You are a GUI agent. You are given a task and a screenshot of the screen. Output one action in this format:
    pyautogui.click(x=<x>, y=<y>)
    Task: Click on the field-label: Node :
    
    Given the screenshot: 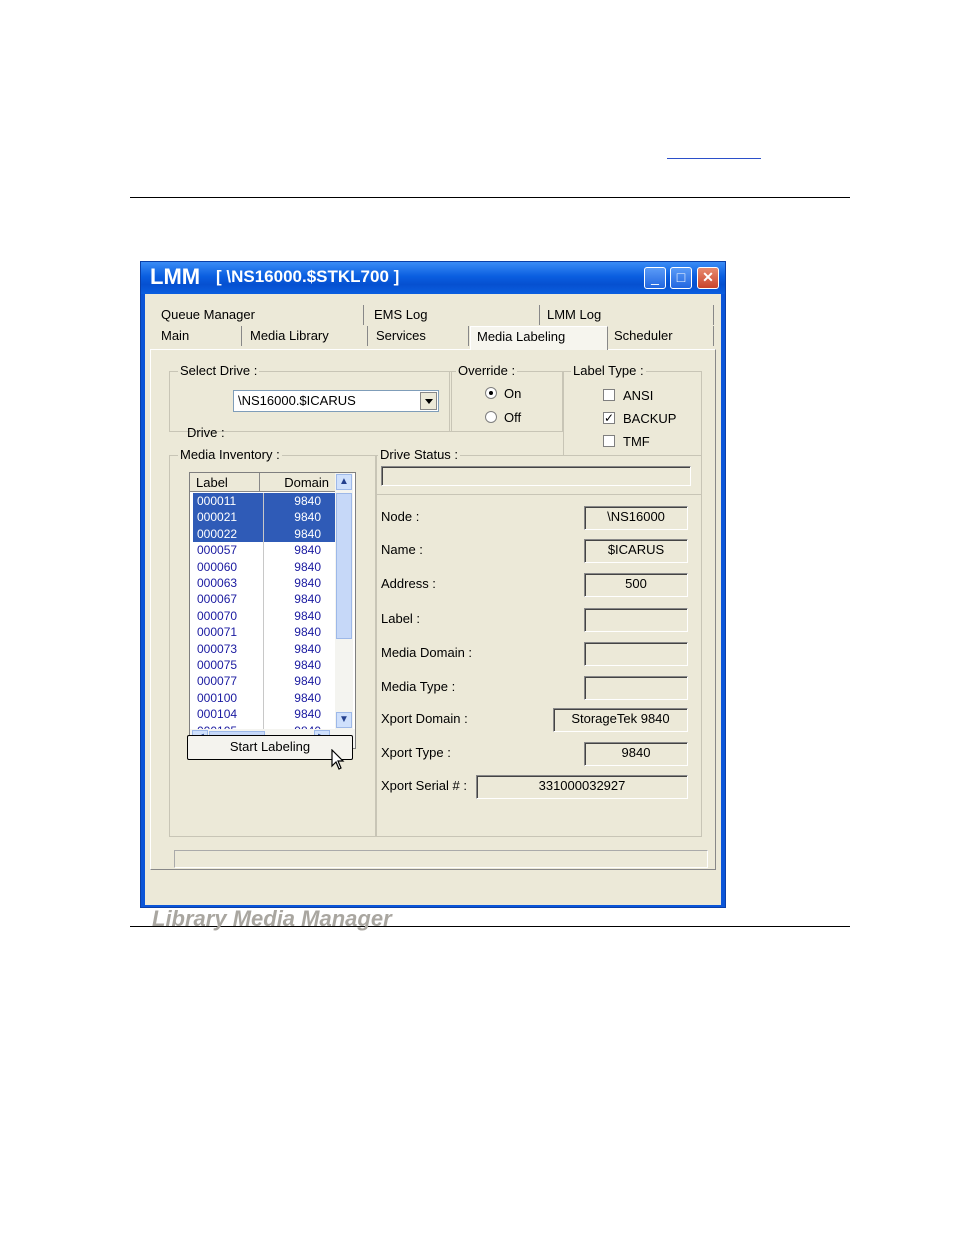 What is the action you would take?
    pyautogui.click(x=400, y=516)
    